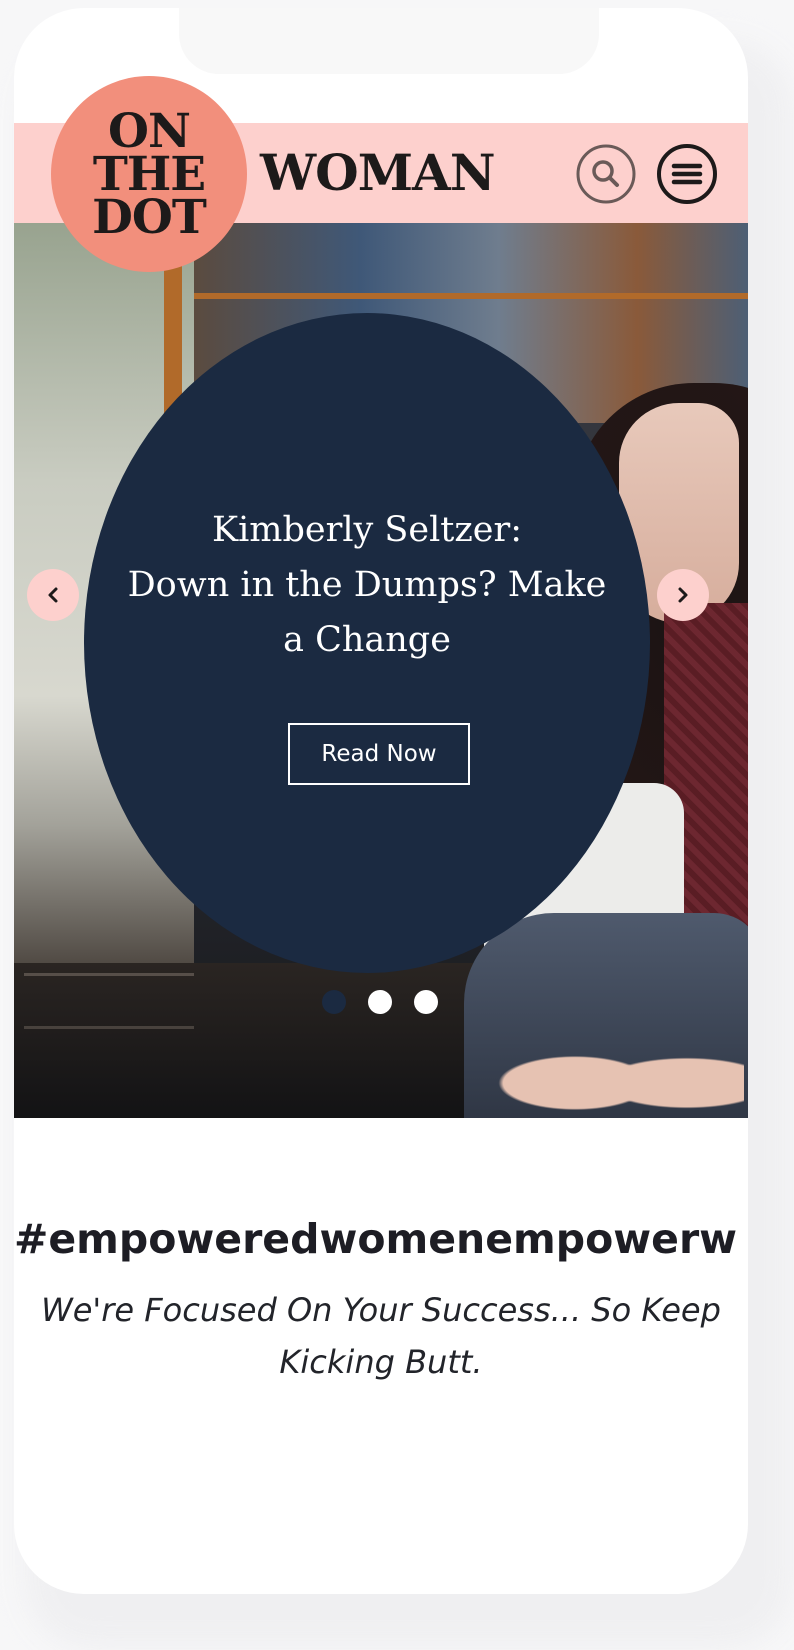 Image resolution: width=794 pixels, height=1650 pixels. I want to click on search-icon, so click(606, 174).